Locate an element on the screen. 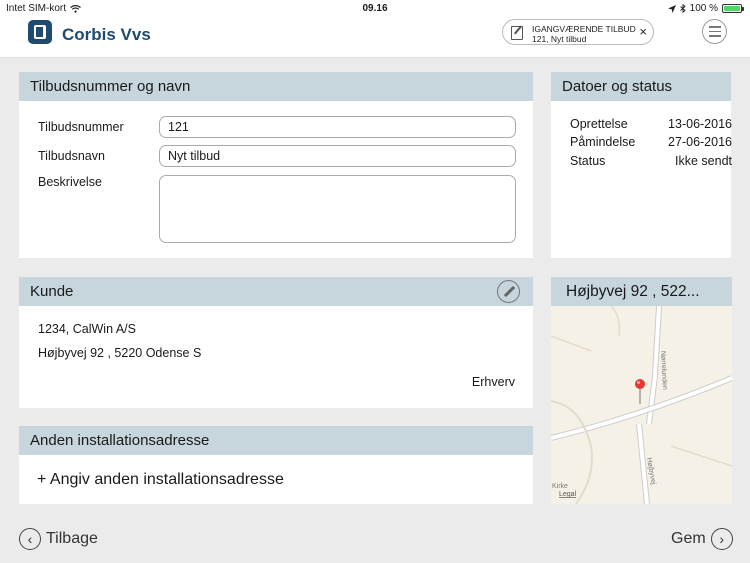 The height and width of the screenshot is (563, 750). status-label: Status is located at coordinates (588, 161).